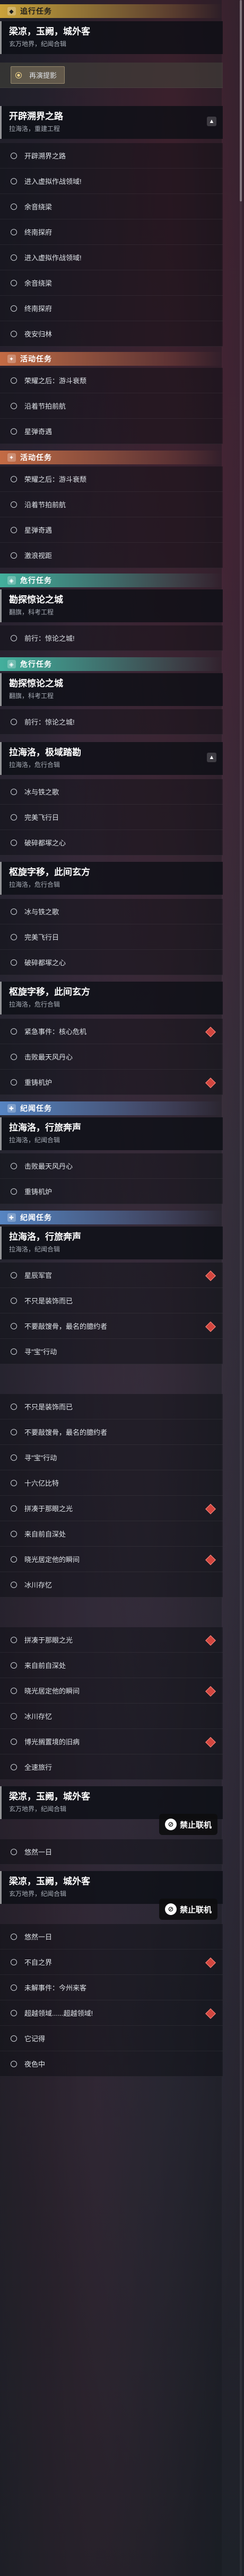 The width and height of the screenshot is (244, 2576). What do you see at coordinates (11, 664) in the screenshot?
I see `event-icon: ◈` at bounding box center [11, 664].